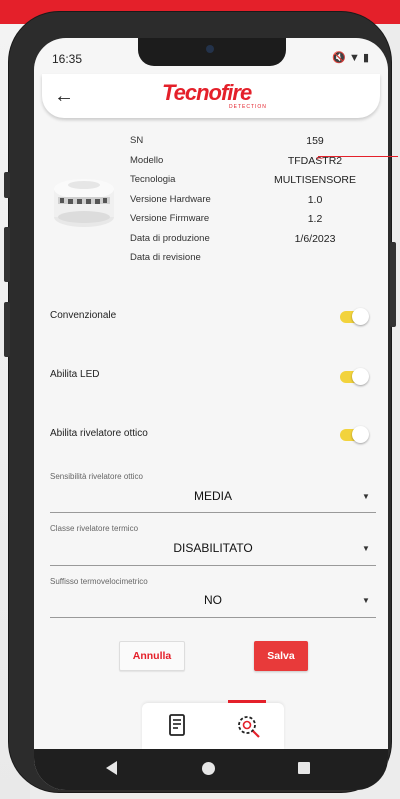 The image size is (400, 799). Describe the element at coordinates (245, 261) in the screenshot. I see `info-row-revisione: Data di revisione` at that location.